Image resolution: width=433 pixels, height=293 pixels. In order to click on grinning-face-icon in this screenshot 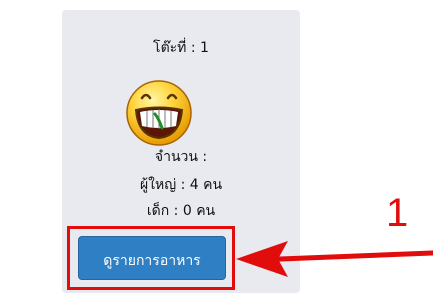, I will do `click(159, 113)`.